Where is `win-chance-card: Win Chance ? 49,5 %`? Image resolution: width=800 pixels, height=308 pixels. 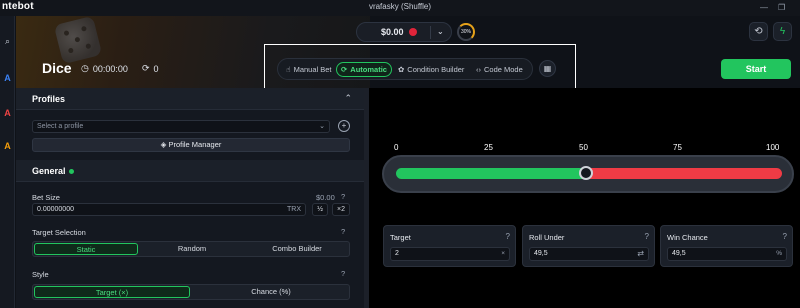
win-chance-card: Win Chance ? 49,5 % is located at coordinates (726, 246).